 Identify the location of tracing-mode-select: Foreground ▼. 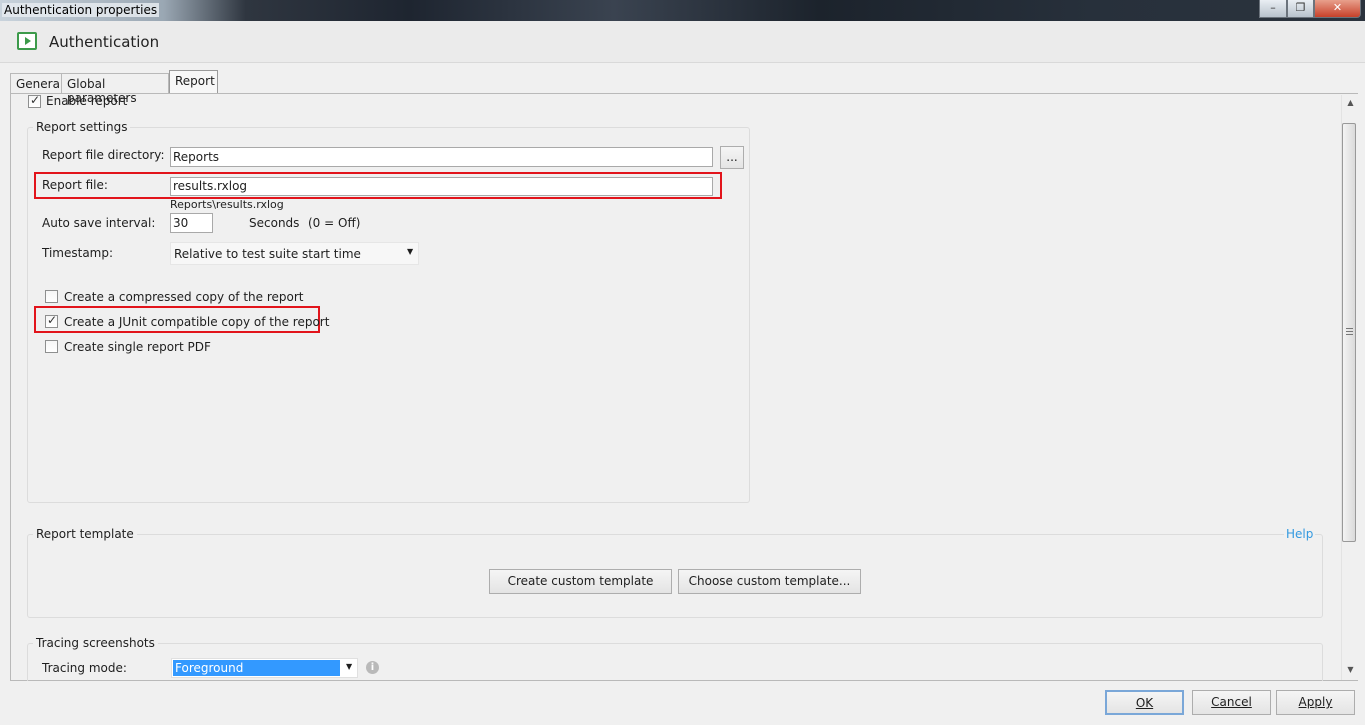
(264, 668).